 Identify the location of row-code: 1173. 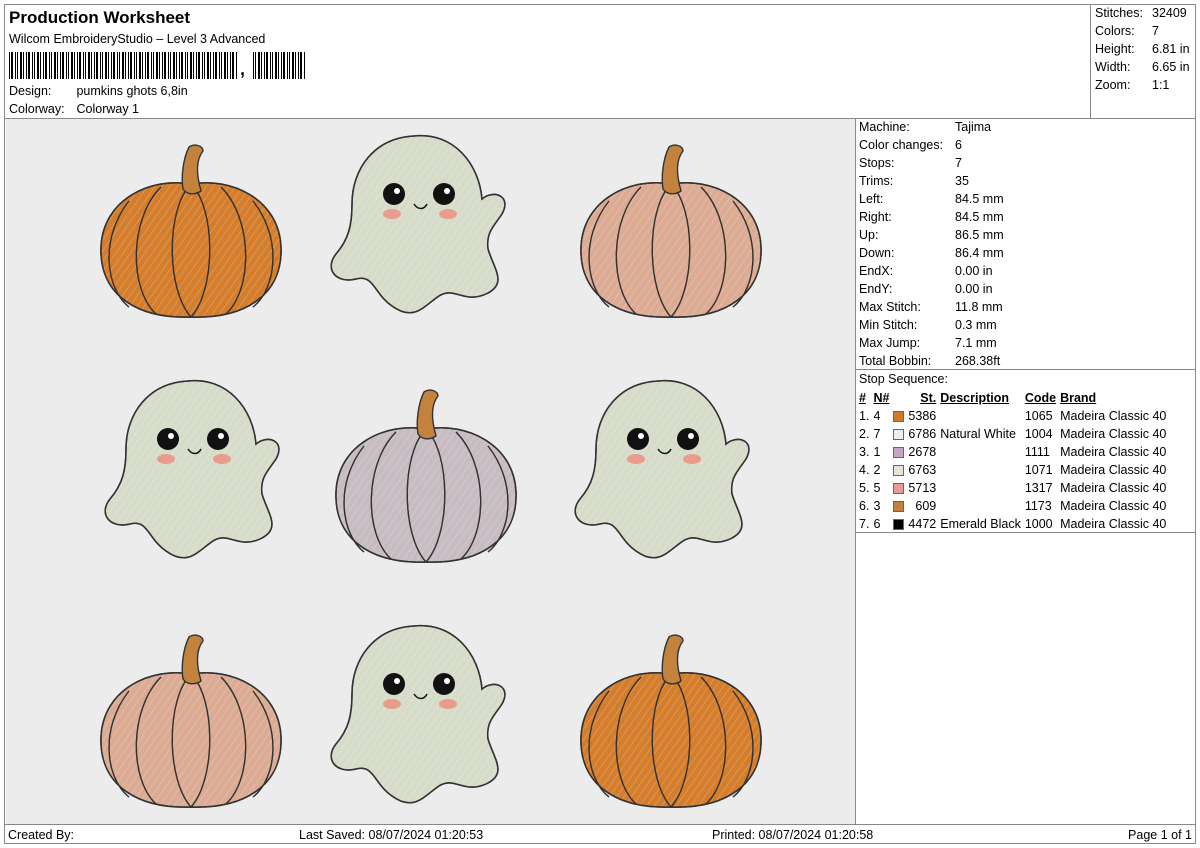
(1038, 506).